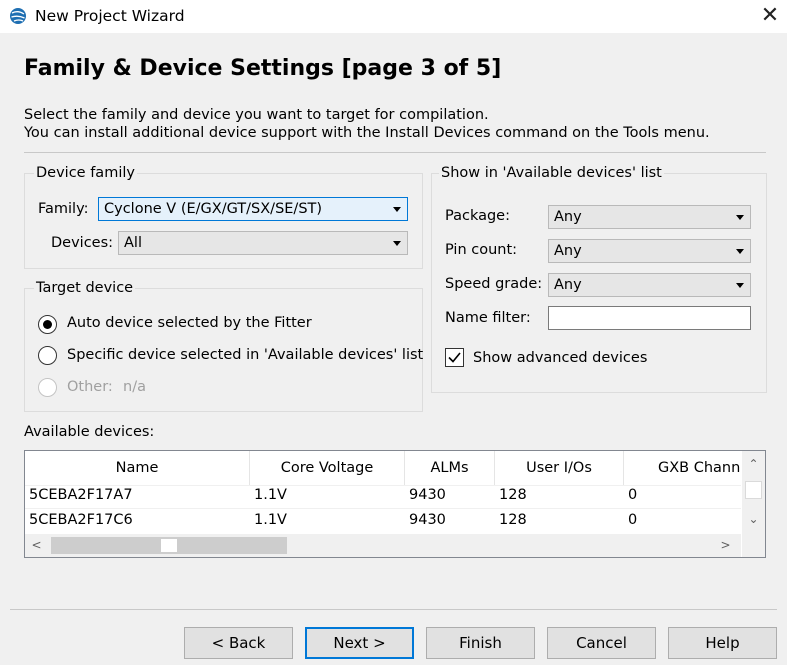  What do you see at coordinates (134, 387) in the screenshot?
I see `other-device-value: n/a` at bounding box center [134, 387].